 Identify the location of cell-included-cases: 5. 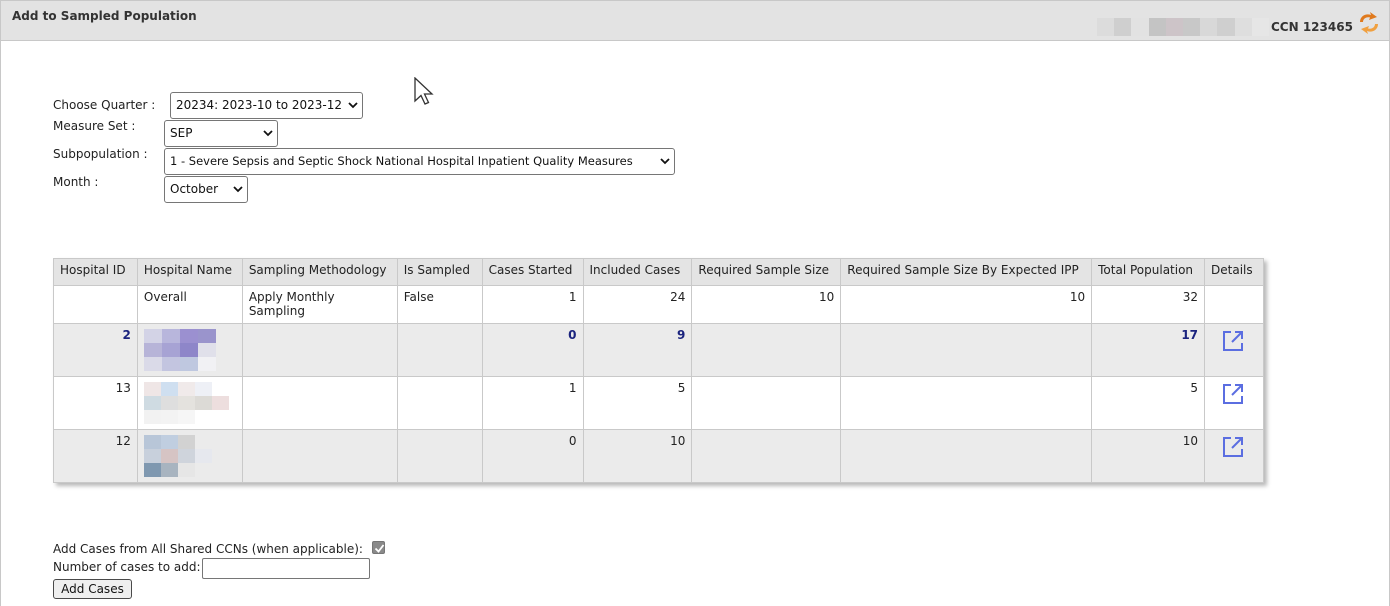
(637, 403).